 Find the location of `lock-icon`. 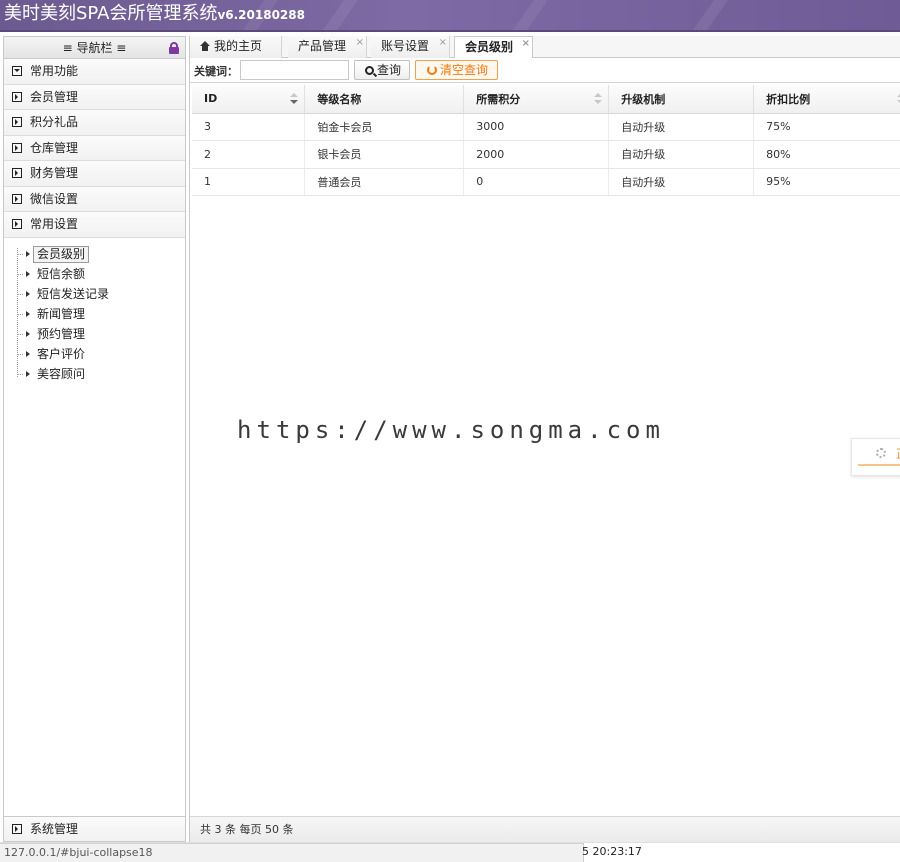

lock-icon is located at coordinates (174, 48).